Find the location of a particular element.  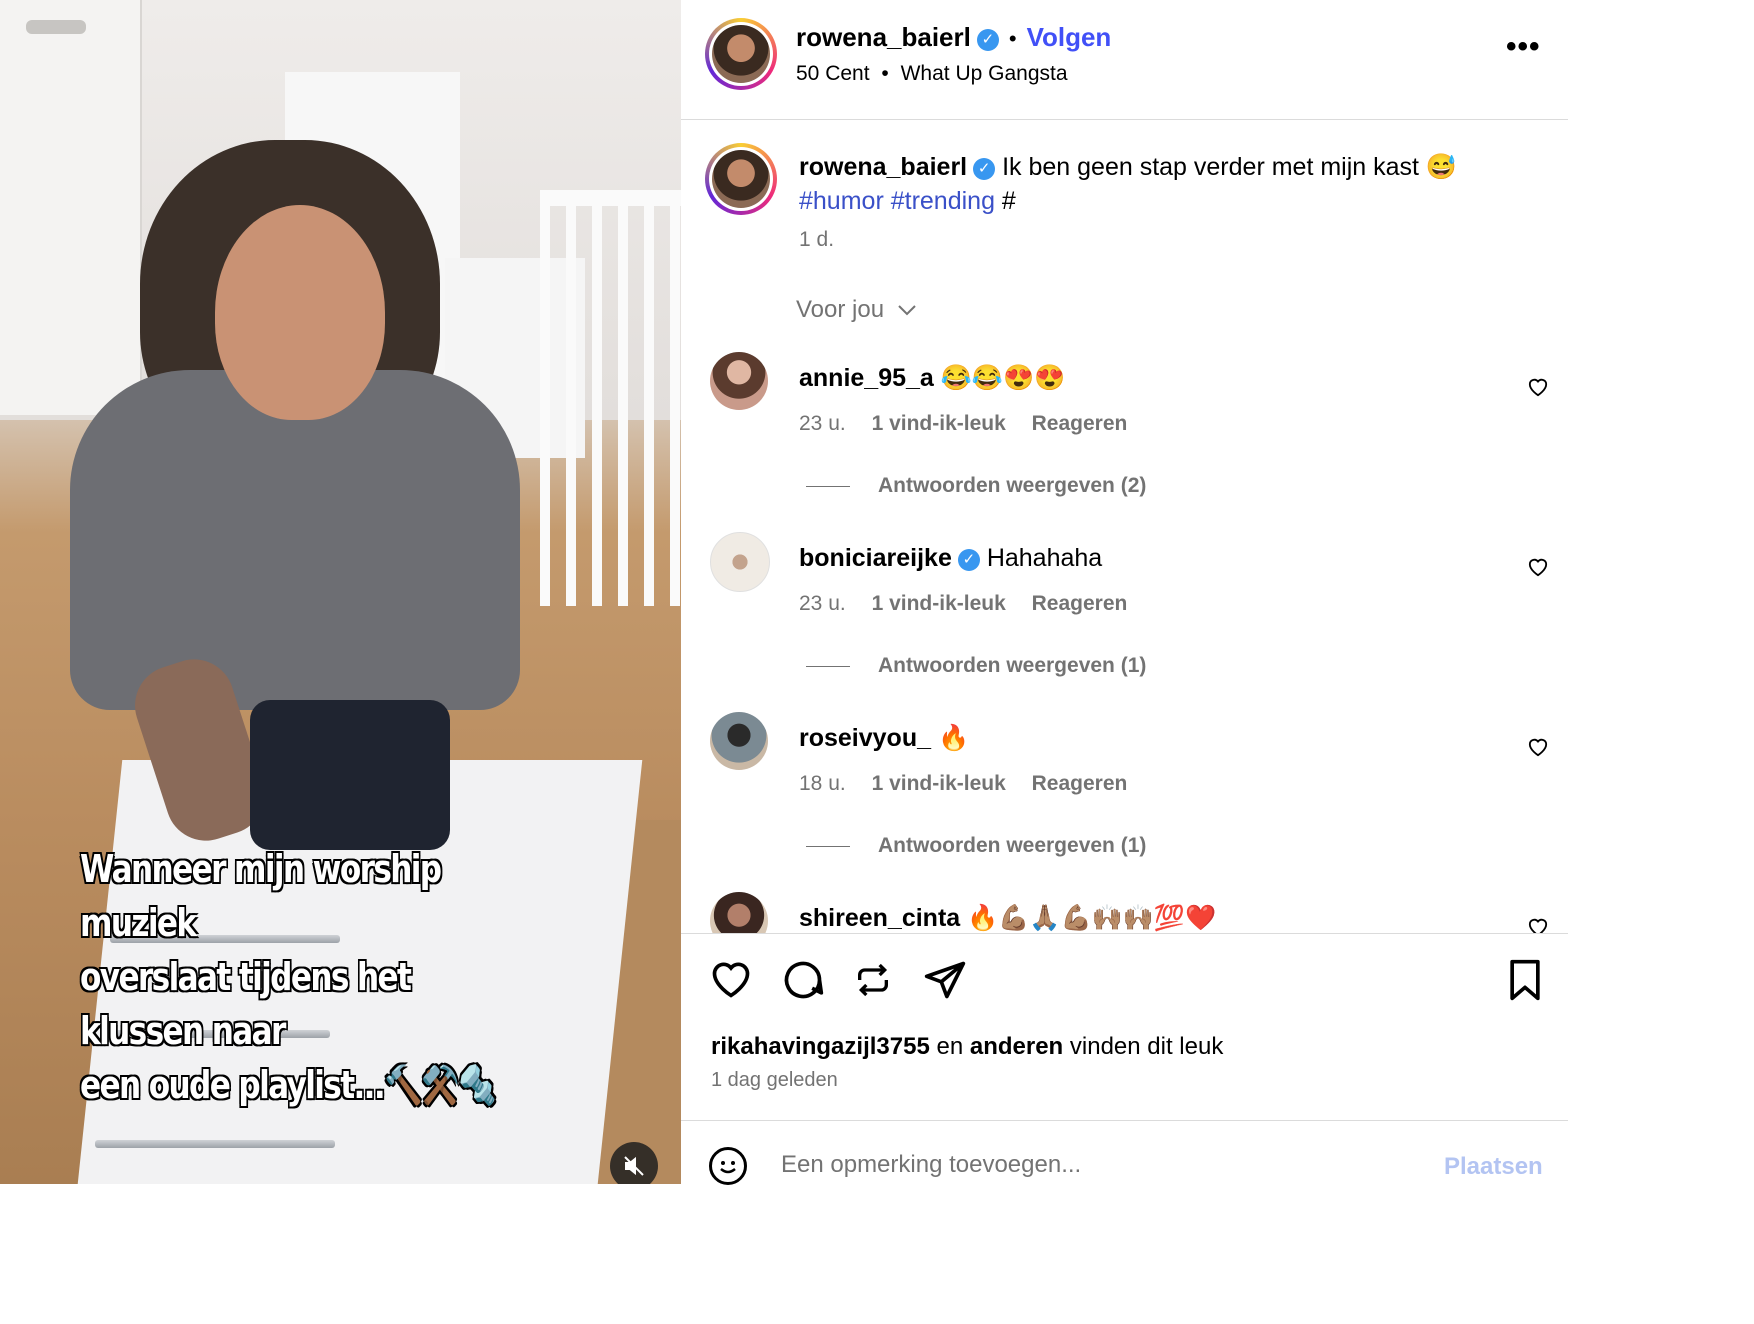

comment-filter-dropdown: Voor jou is located at coordinates (856, 310).